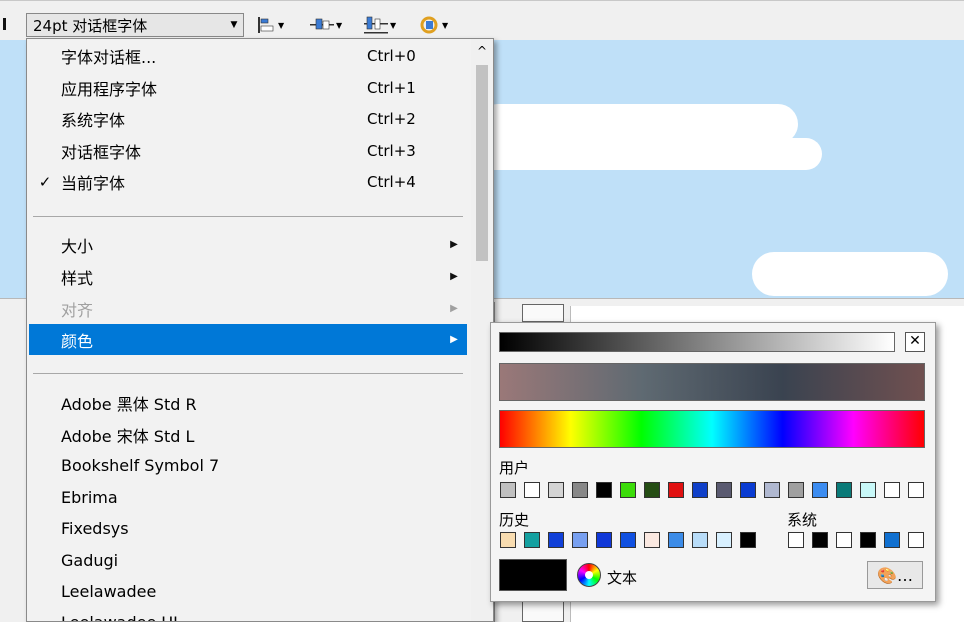  What do you see at coordinates (248, 497) in the screenshot?
I see `menu-item-font: Ebrima` at bounding box center [248, 497].